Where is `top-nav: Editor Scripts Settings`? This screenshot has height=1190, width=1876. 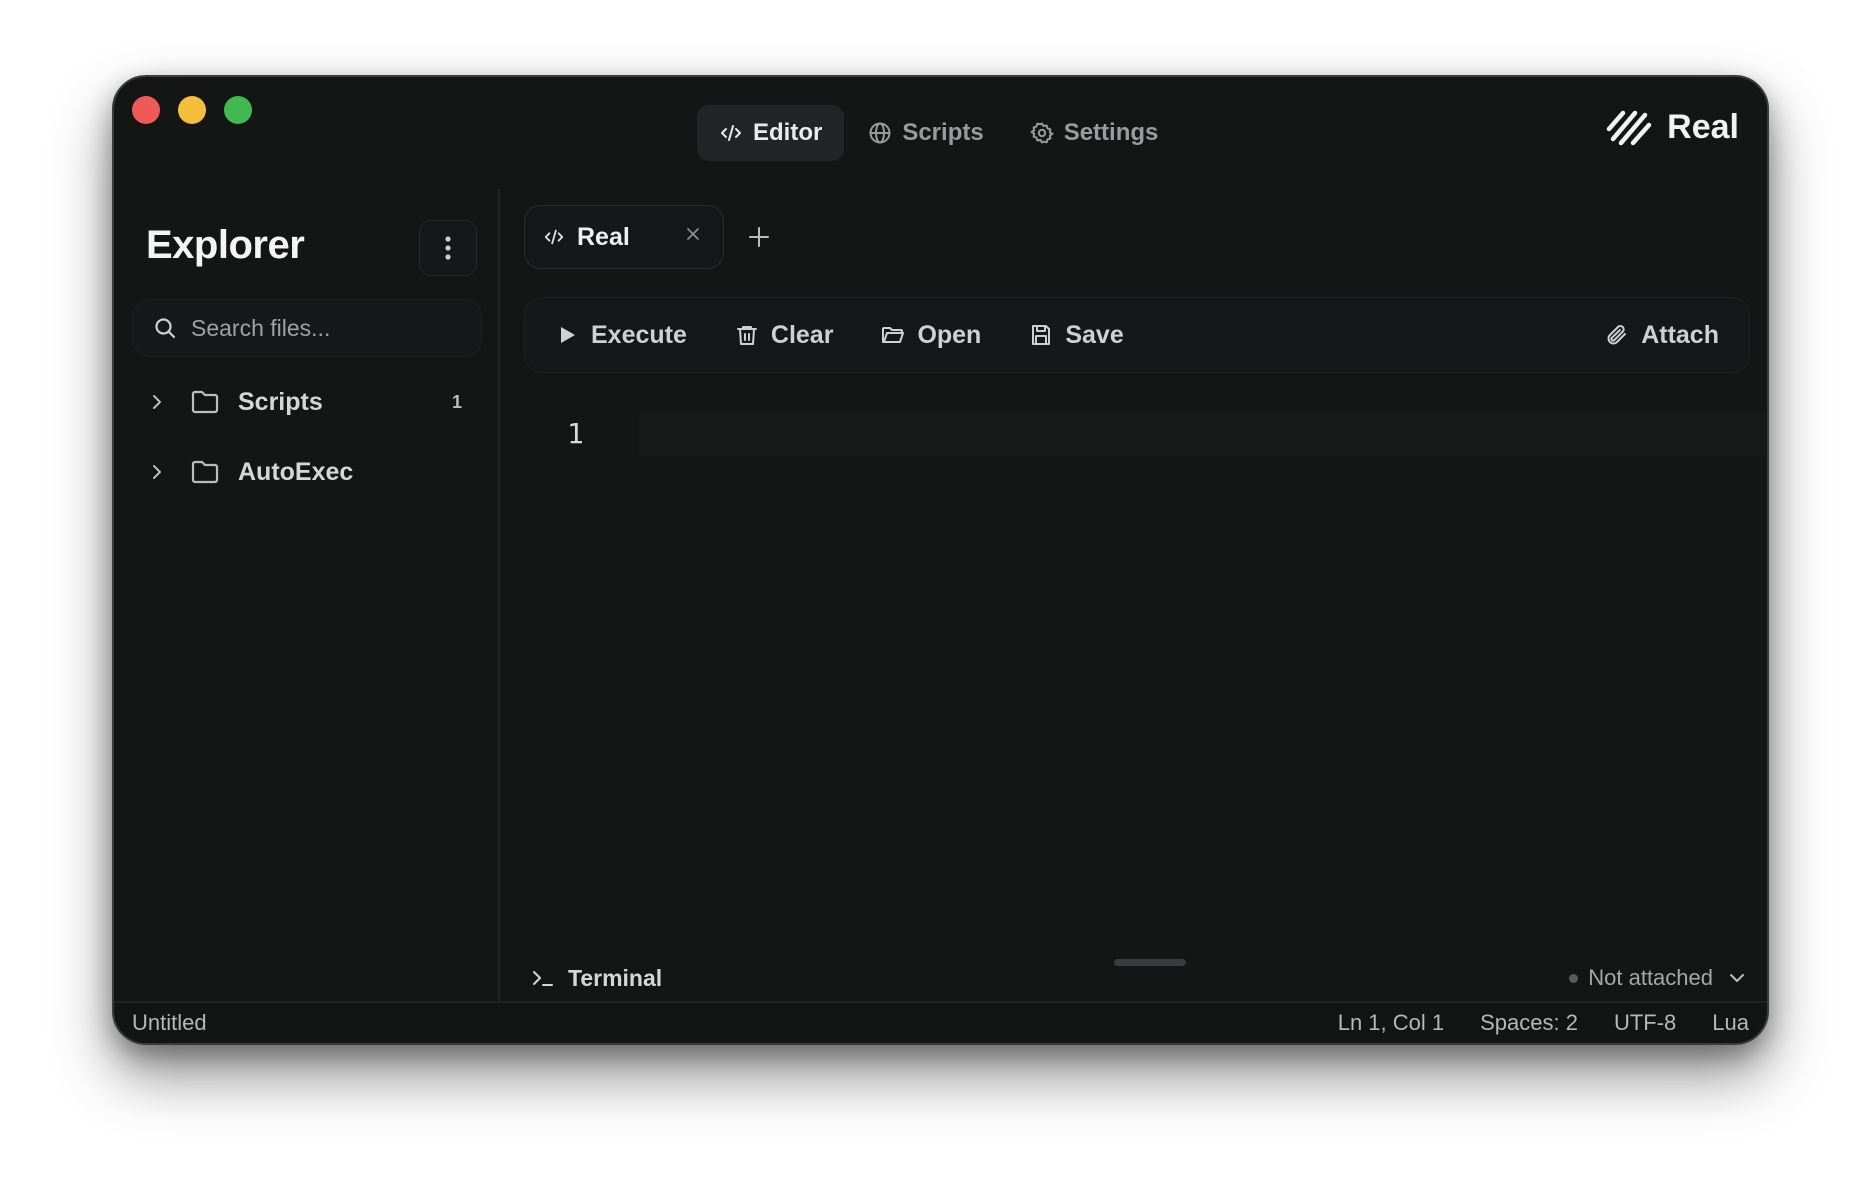
top-nav: Editor Scripts Settings is located at coordinates (938, 133).